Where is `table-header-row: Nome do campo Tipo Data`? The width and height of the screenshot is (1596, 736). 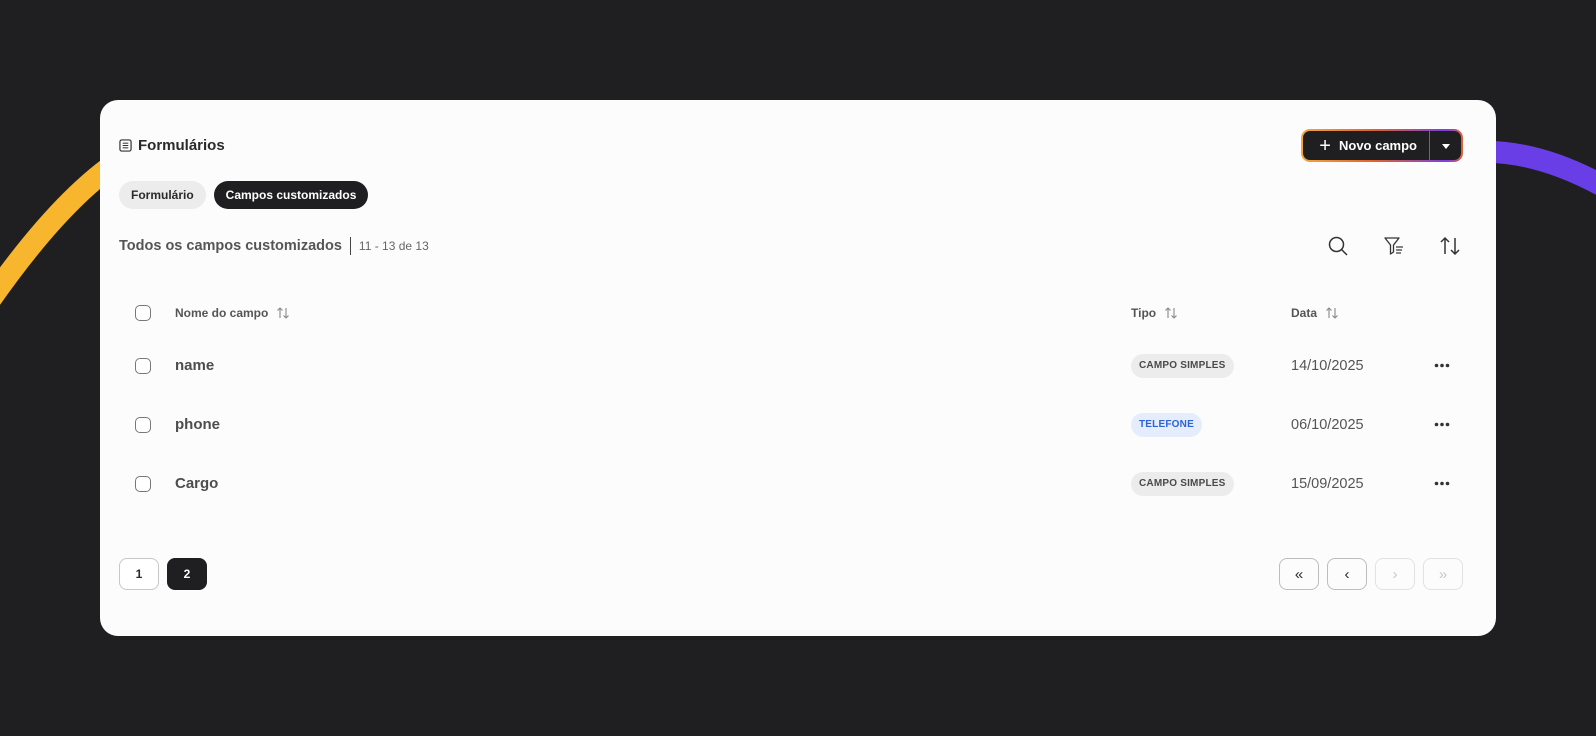
table-header-row: Nome do campo Tipo Data is located at coordinates (798, 313).